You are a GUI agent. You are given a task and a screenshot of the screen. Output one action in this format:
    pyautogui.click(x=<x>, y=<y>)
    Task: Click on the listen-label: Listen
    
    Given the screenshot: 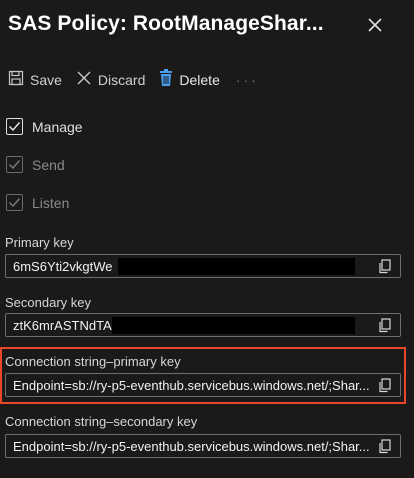 What is the action you would take?
    pyautogui.click(x=51, y=202)
    